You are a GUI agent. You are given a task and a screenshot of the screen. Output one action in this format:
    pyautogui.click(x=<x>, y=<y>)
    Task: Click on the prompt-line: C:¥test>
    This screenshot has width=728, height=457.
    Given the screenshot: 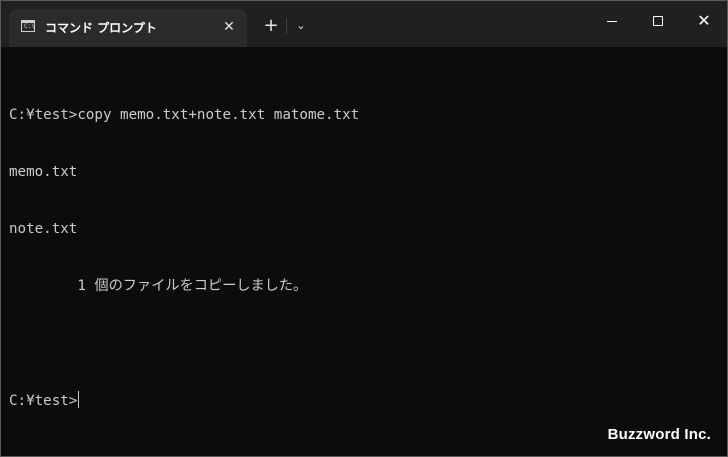 What is the action you would take?
    pyautogui.click(x=363, y=400)
    